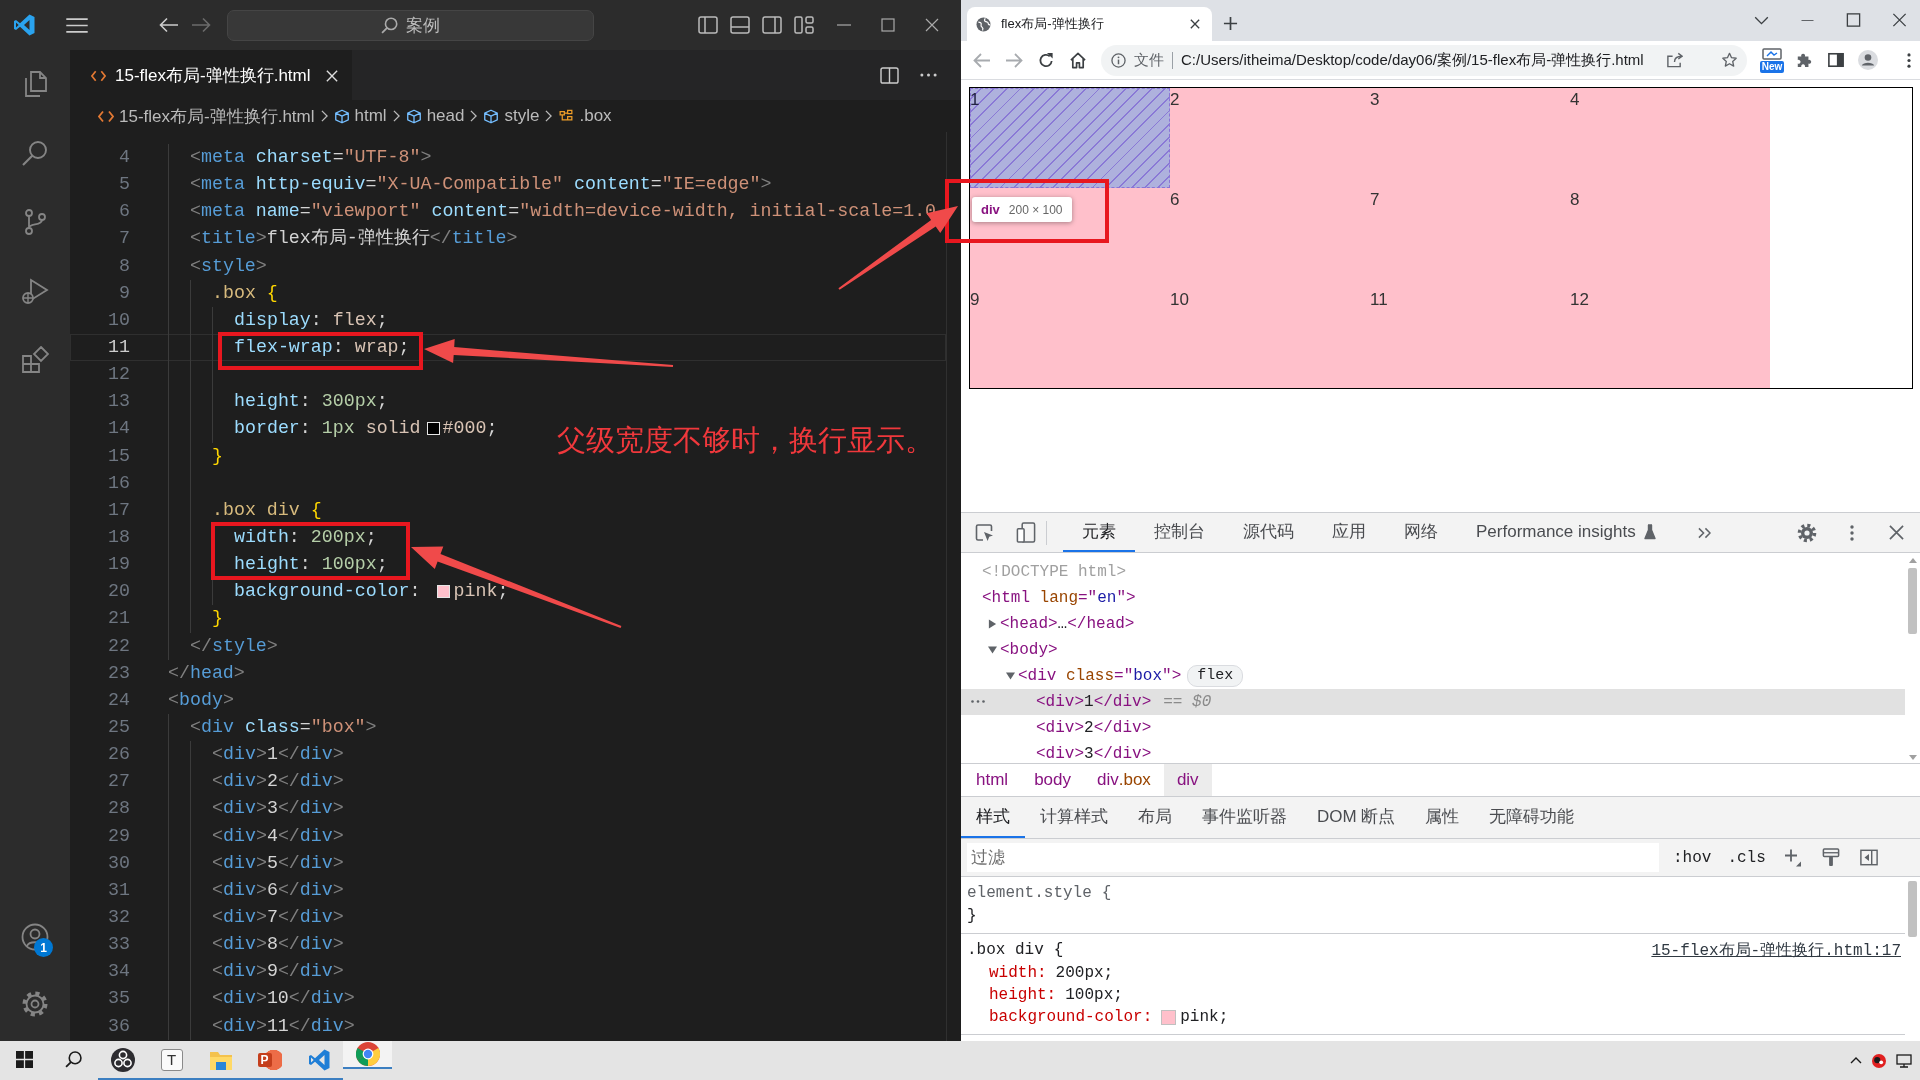  I want to click on dom-tree-row: <html lang="en">, so click(1433, 598).